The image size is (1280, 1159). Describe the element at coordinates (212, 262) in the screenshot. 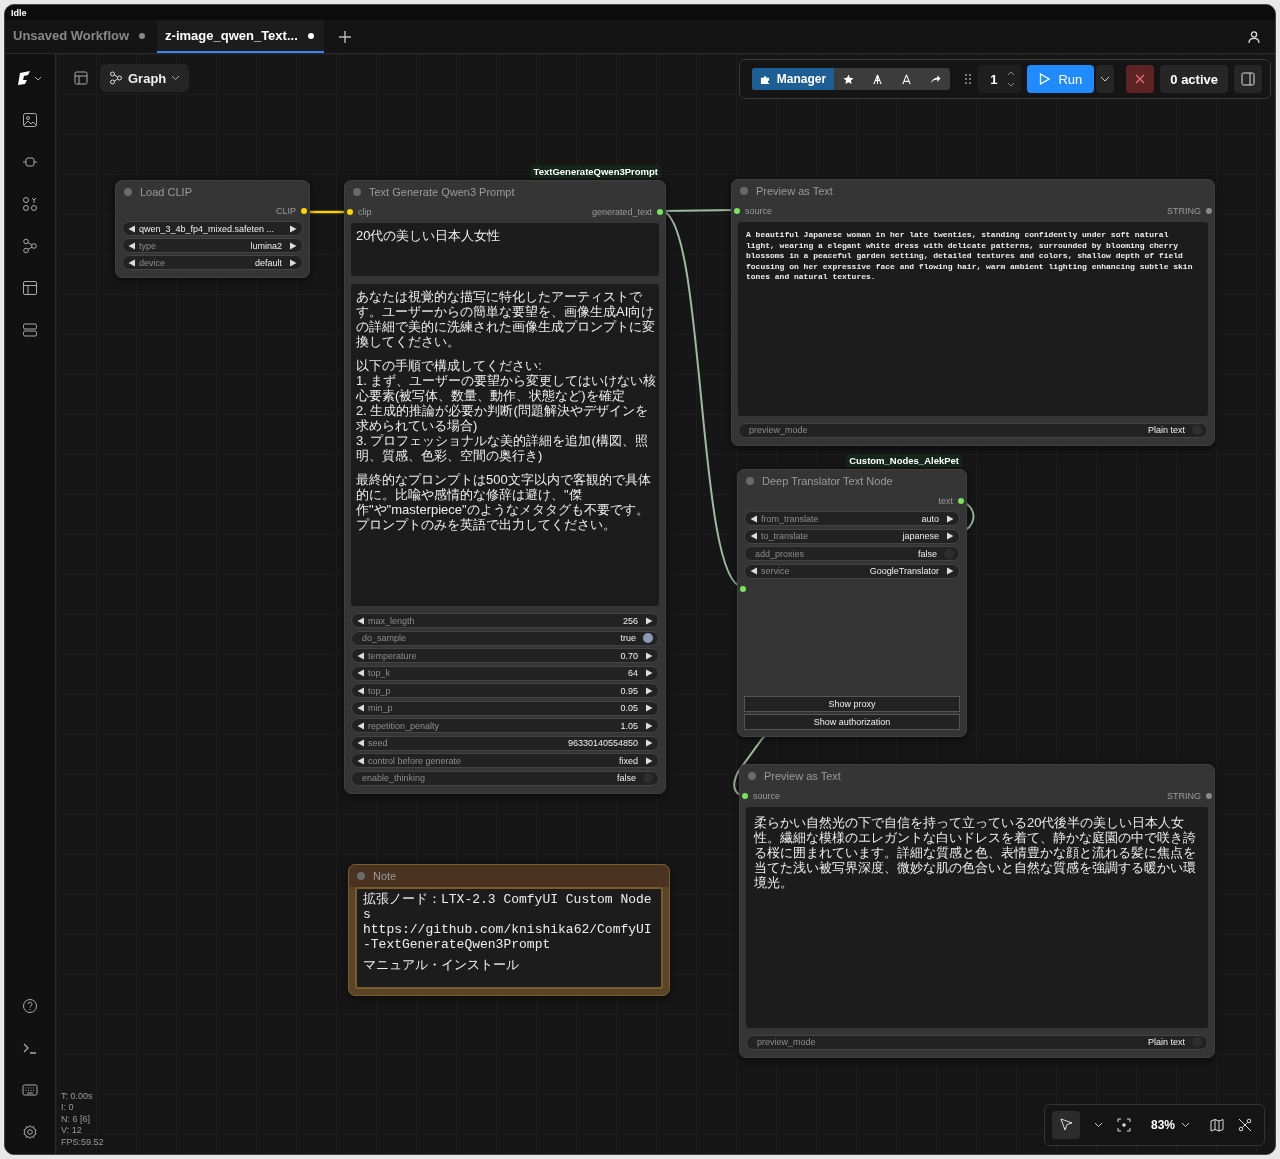

I see `combo-widget: device default` at that location.